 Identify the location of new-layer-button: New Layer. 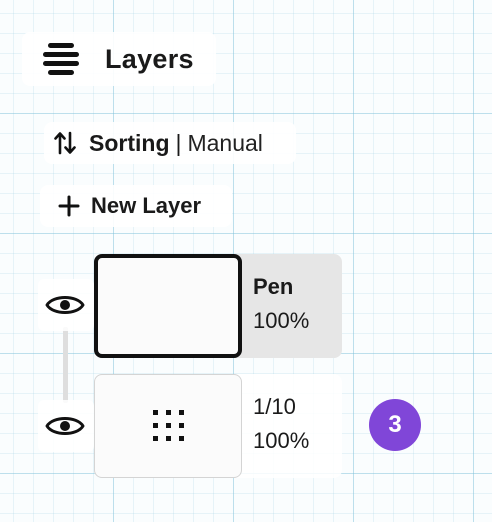
(136, 206).